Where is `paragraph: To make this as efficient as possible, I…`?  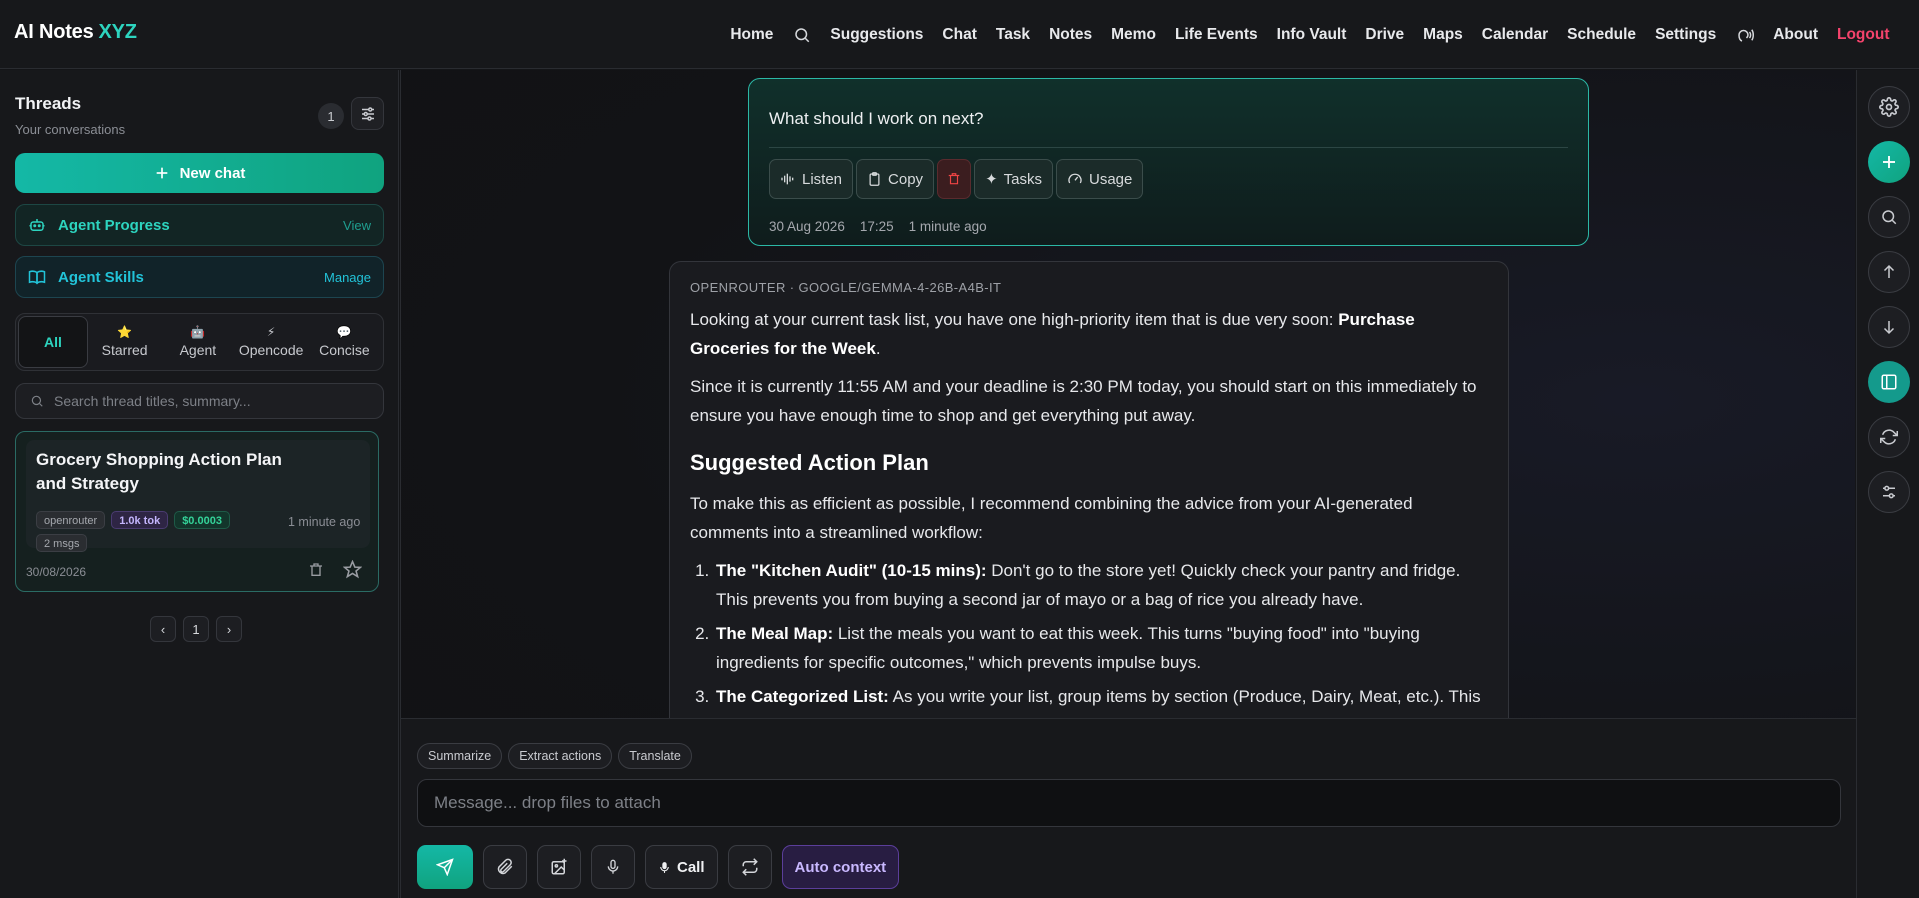 paragraph: To make this as efficient as possible, I… is located at coordinates (1051, 518).